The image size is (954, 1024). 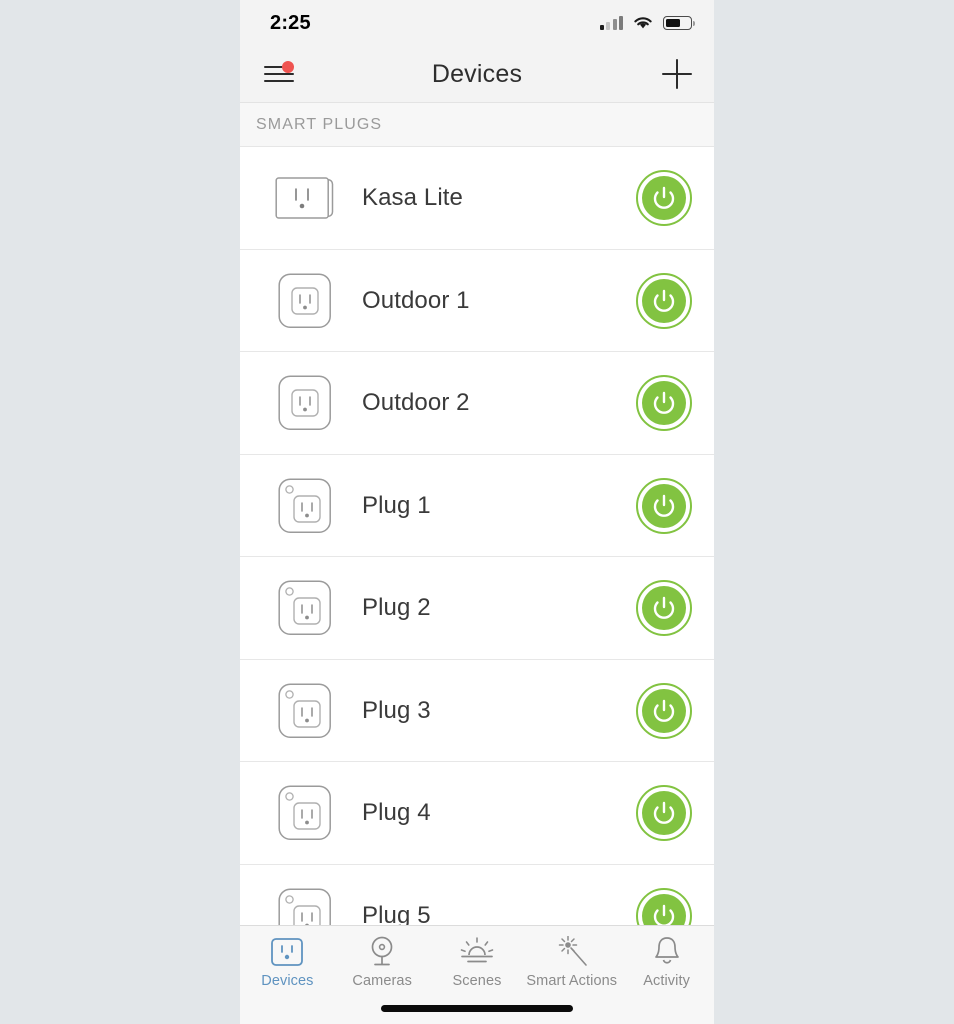 I want to click on hamburger-menu-icon, so click(x=279, y=74).